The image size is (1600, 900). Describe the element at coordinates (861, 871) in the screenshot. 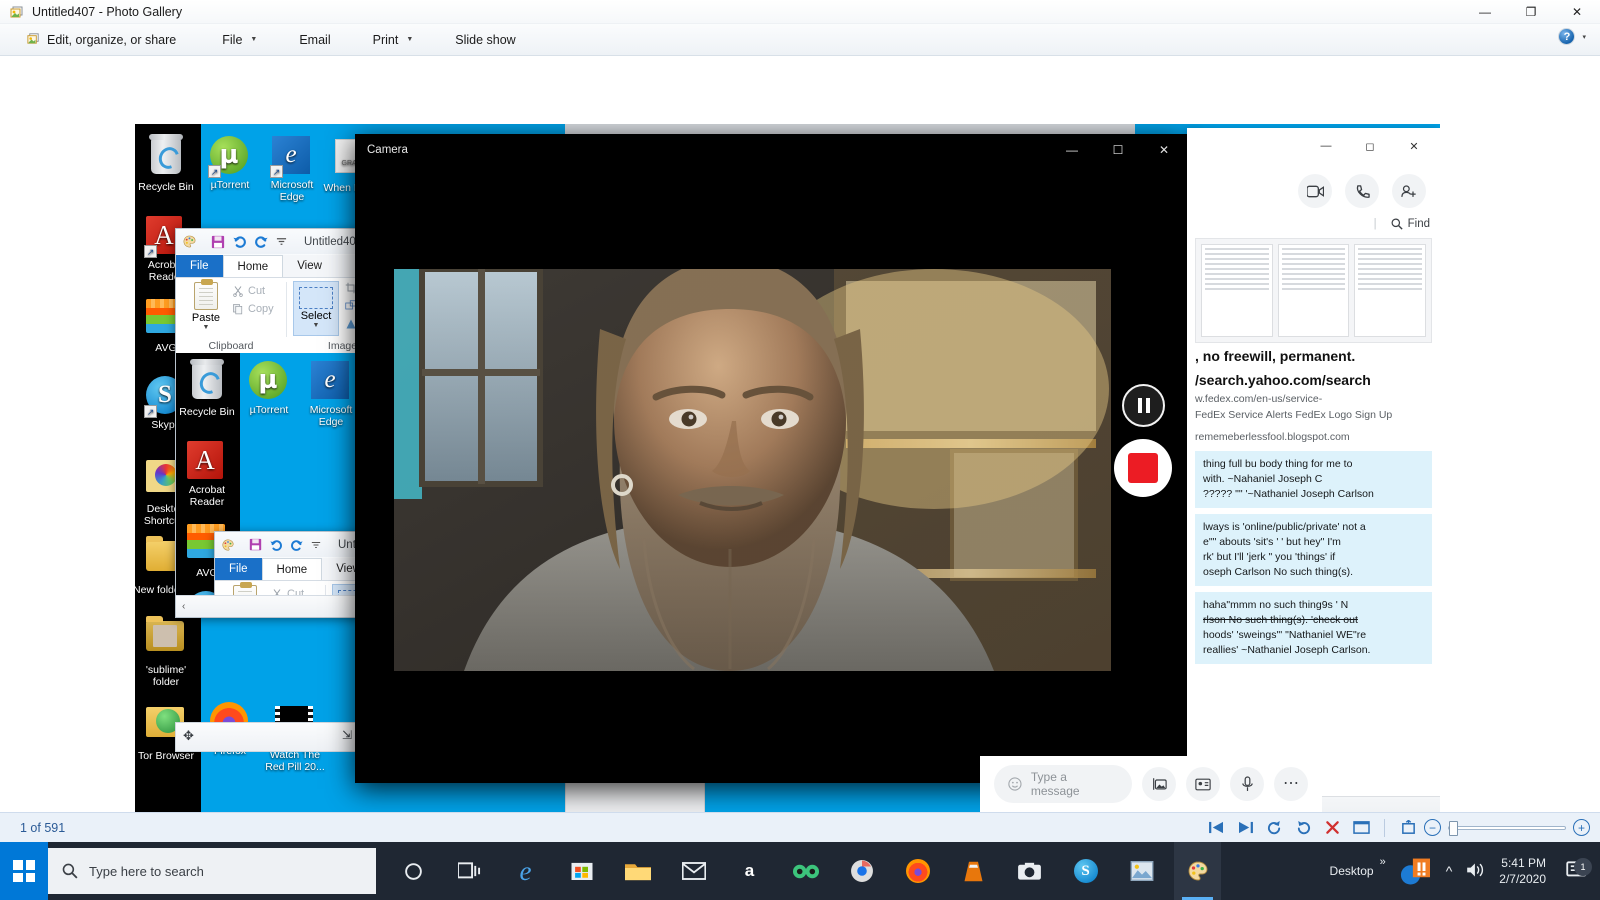

I see `chrome-icon` at that location.